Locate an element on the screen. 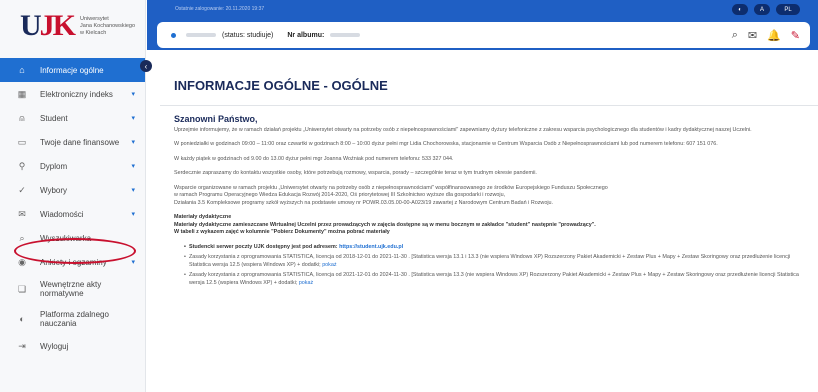  student-status: (status: studiuje) is located at coordinates (248, 35).